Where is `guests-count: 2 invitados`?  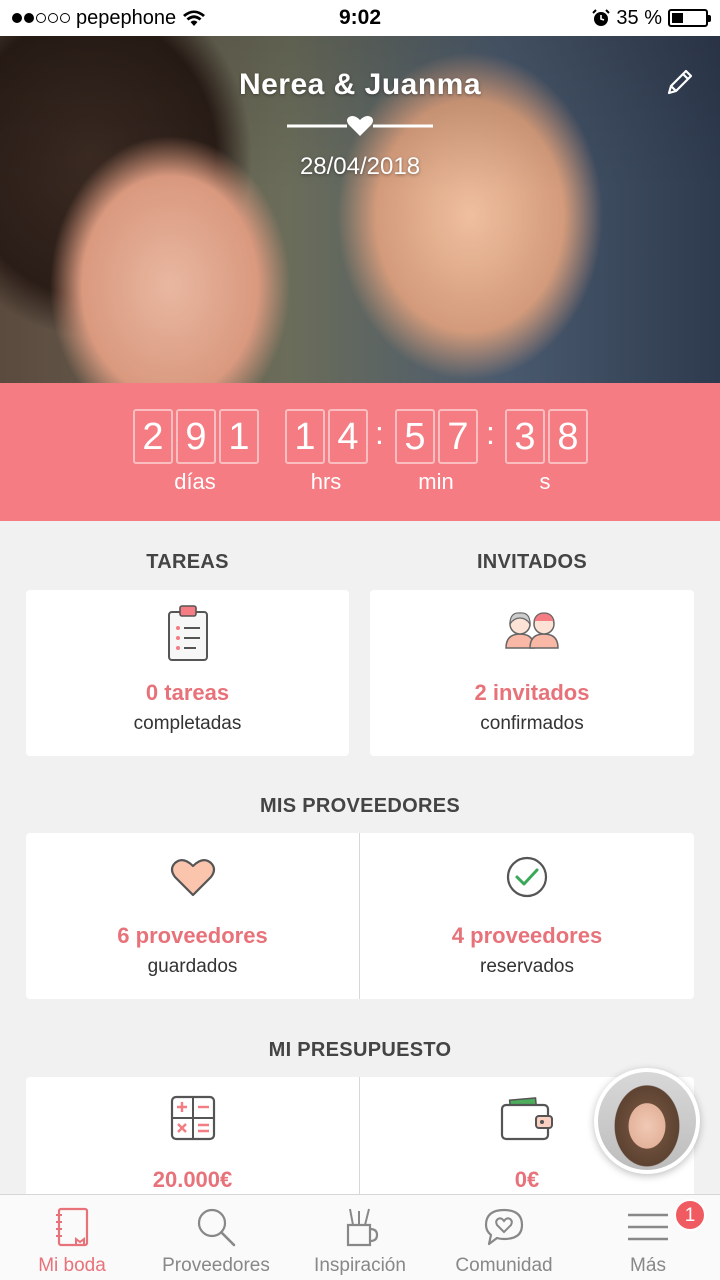
guests-count: 2 invitados is located at coordinates (532, 692).